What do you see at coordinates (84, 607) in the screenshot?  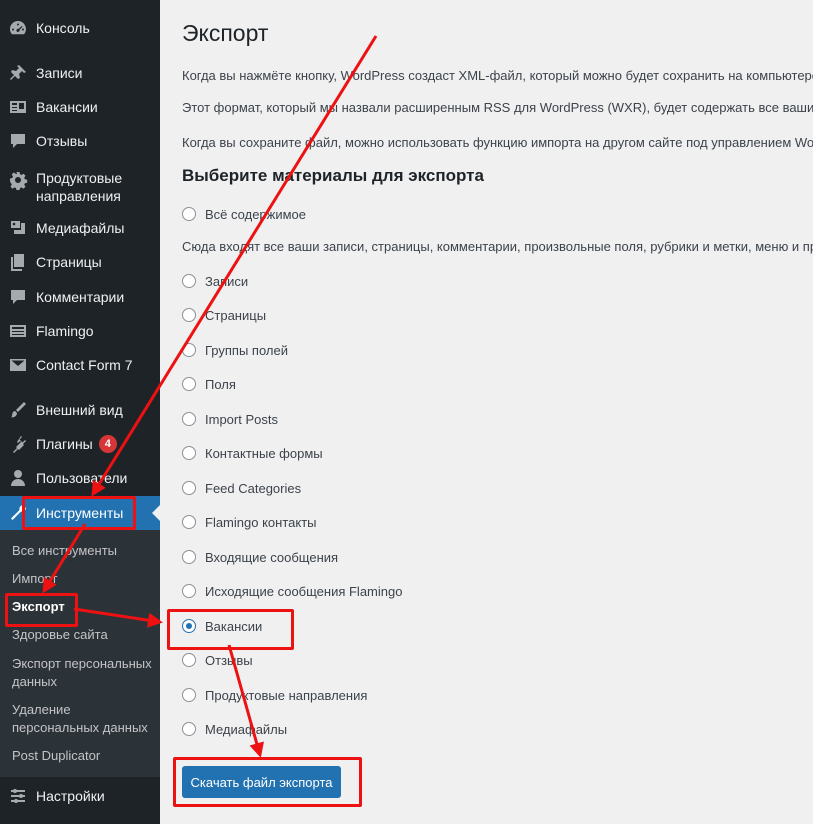 I see `submenu-export: Экспорт` at bounding box center [84, 607].